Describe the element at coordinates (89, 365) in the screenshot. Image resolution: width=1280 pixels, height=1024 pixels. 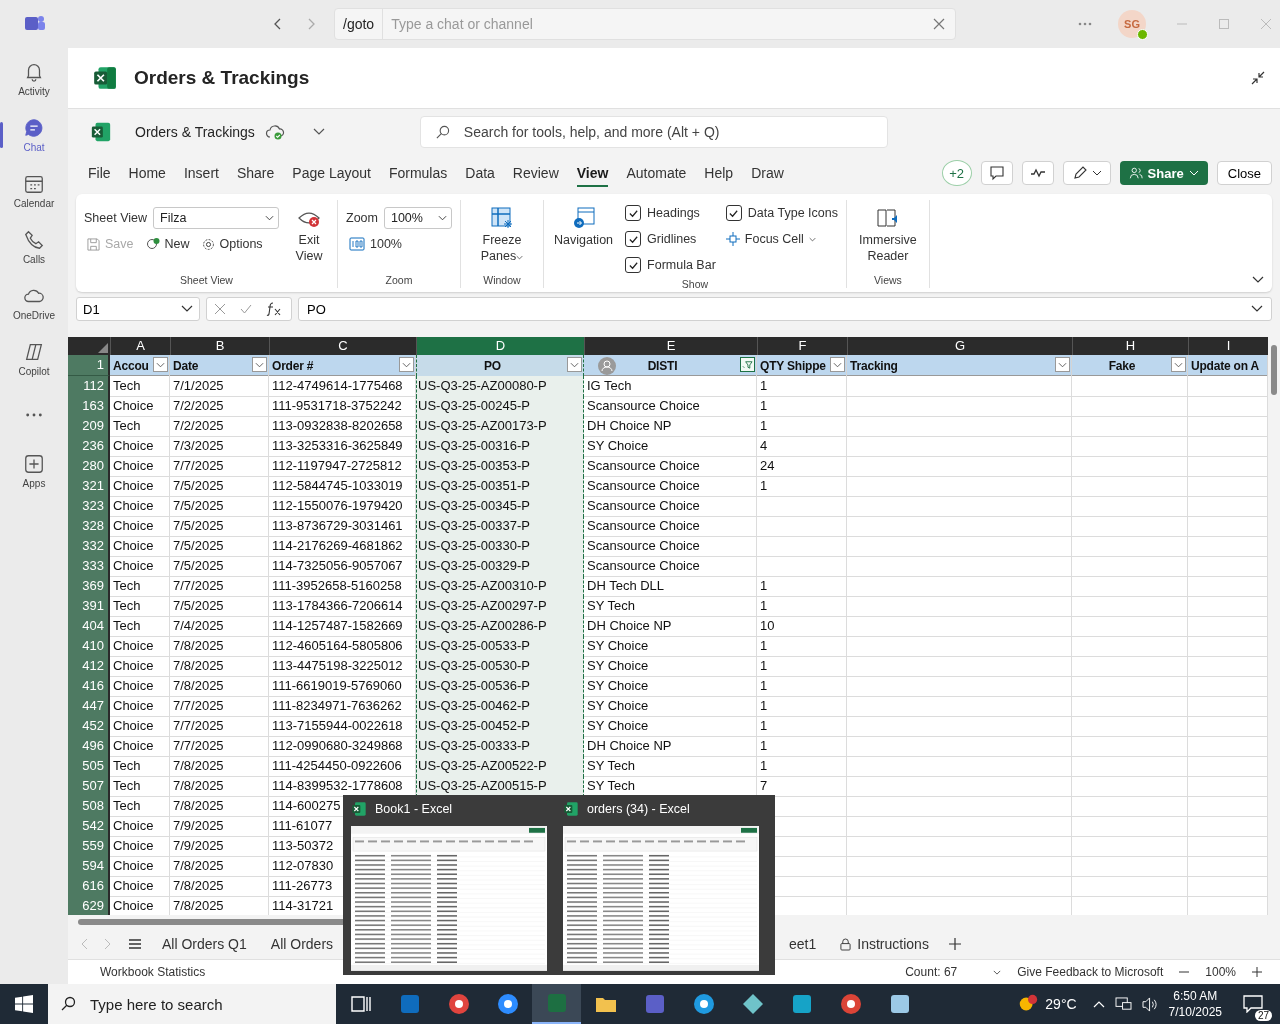
I see `row-number: 1` at that location.